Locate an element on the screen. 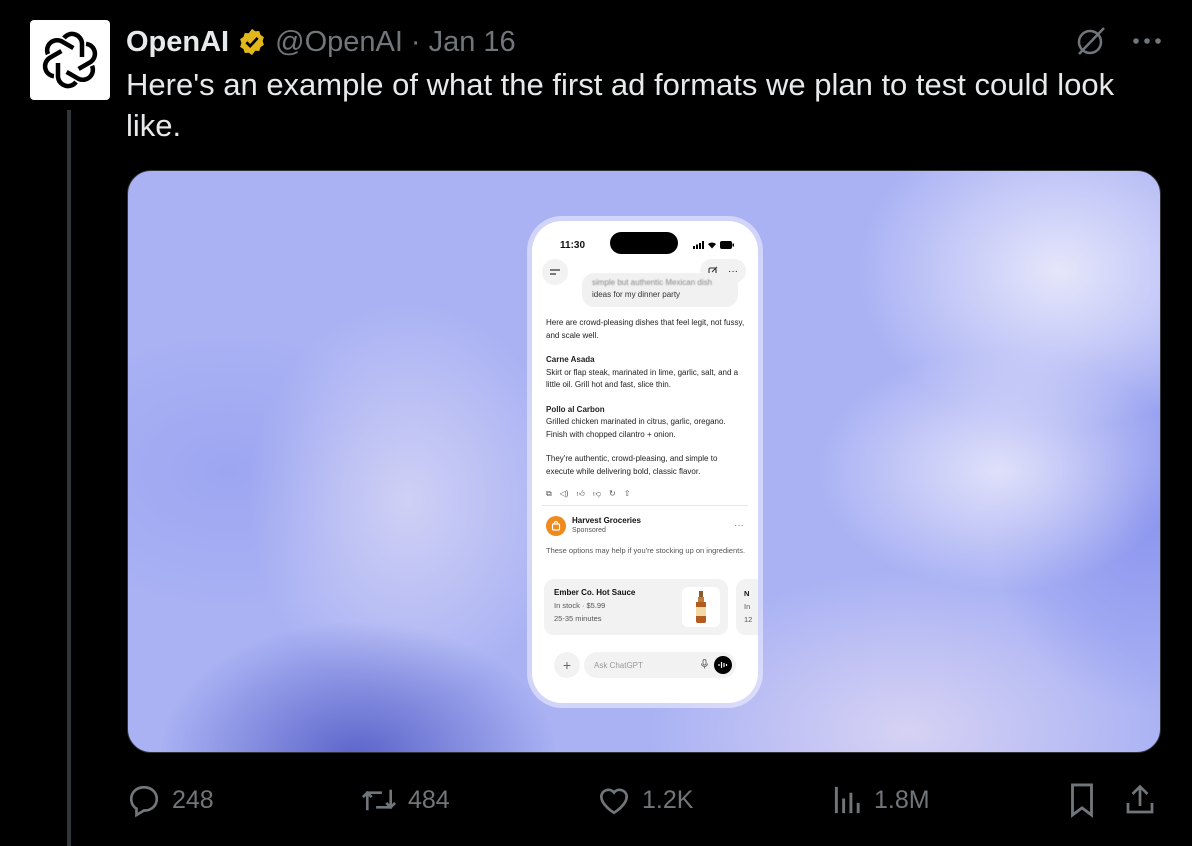 This screenshot has height=846, width=1192. chat-composer: + Ask ChatGPT is located at coordinates (645, 665).